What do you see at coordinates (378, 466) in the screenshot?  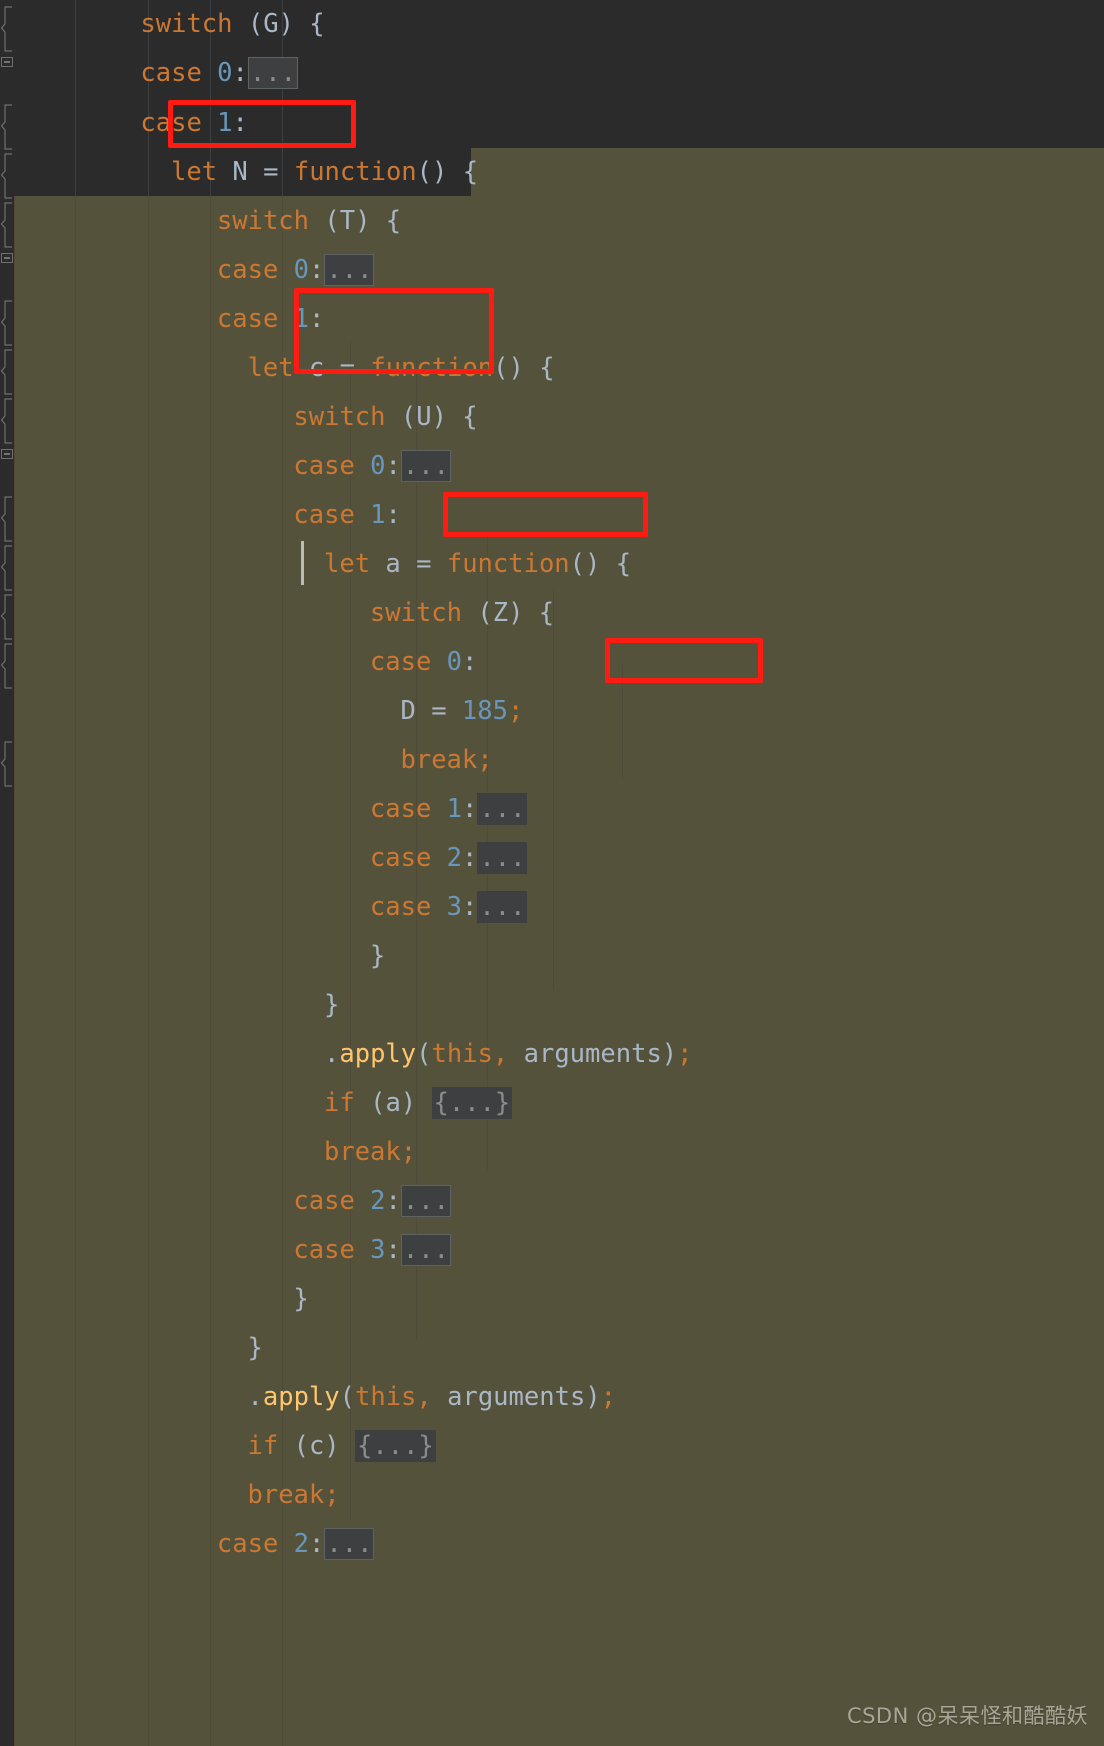 I see `code-token: 0` at bounding box center [378, 466].